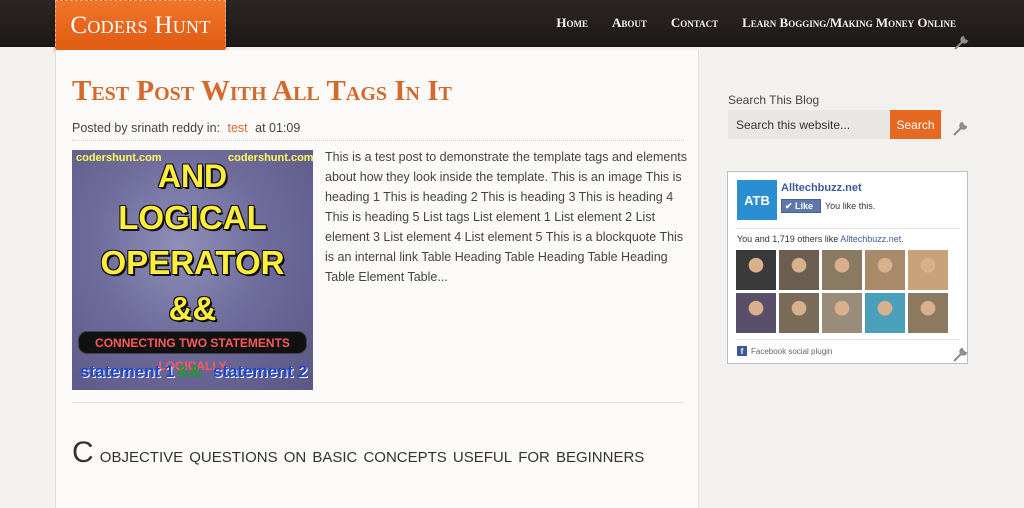 This screenshot has height=508, width=1024. I want to click on like-button: ✔ Like, so click(801, 206).